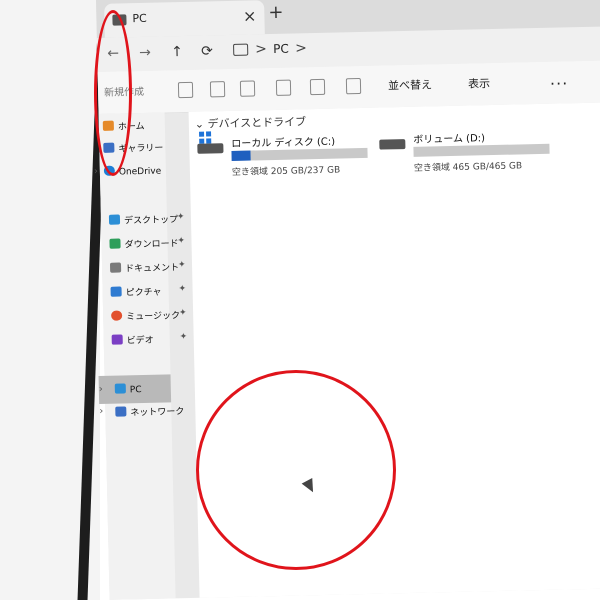 This screenshot has height=600, width=600. I want to click on breadcrumb-pc: PC, so click(281, 49).